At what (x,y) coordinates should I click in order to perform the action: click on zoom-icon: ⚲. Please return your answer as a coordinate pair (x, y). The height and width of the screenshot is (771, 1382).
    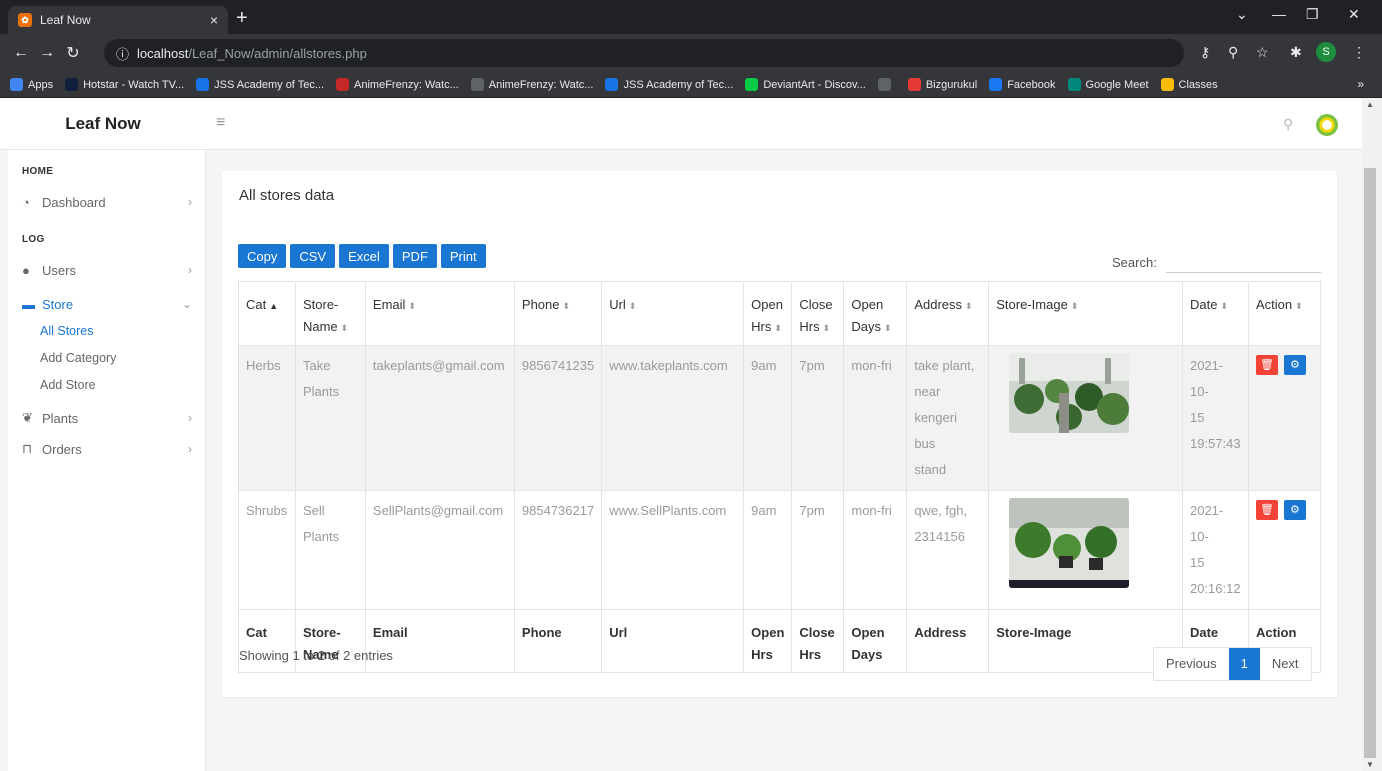
    Looking at the image, I should click on (1233, 52).